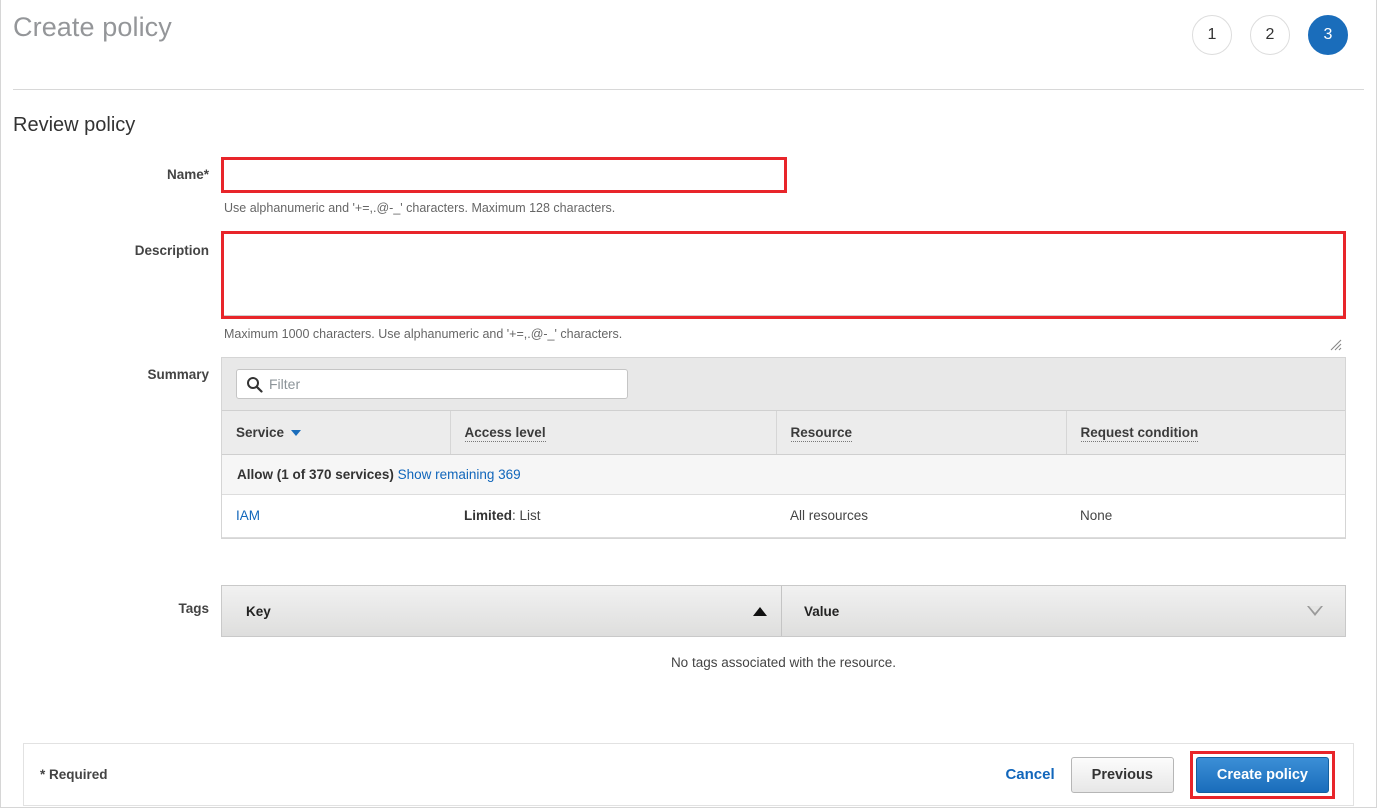 Image resolution: width=1377 pixels, height=808 pixels. I want to click on column-header-resource: Resource, so click(921, 433).